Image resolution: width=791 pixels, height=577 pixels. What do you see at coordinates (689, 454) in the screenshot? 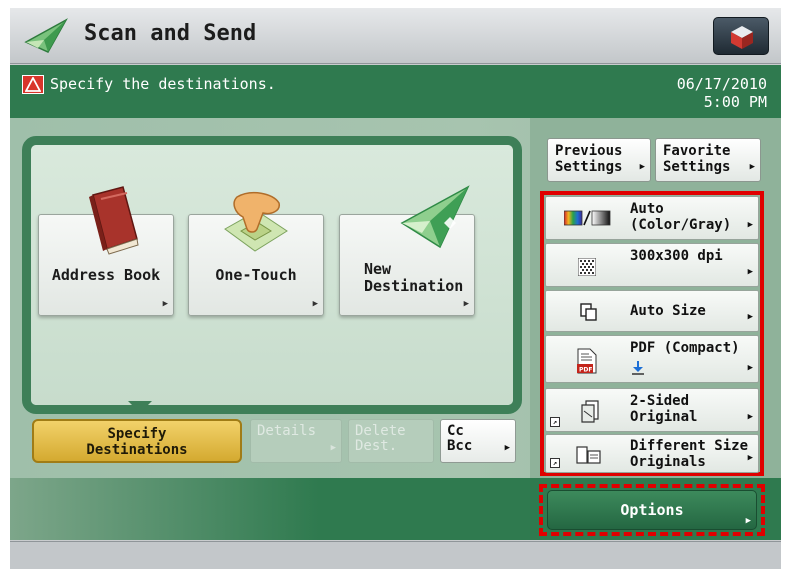
I see `different-size-originals-label: Different Size Originals` at bounding box center [689, 454].